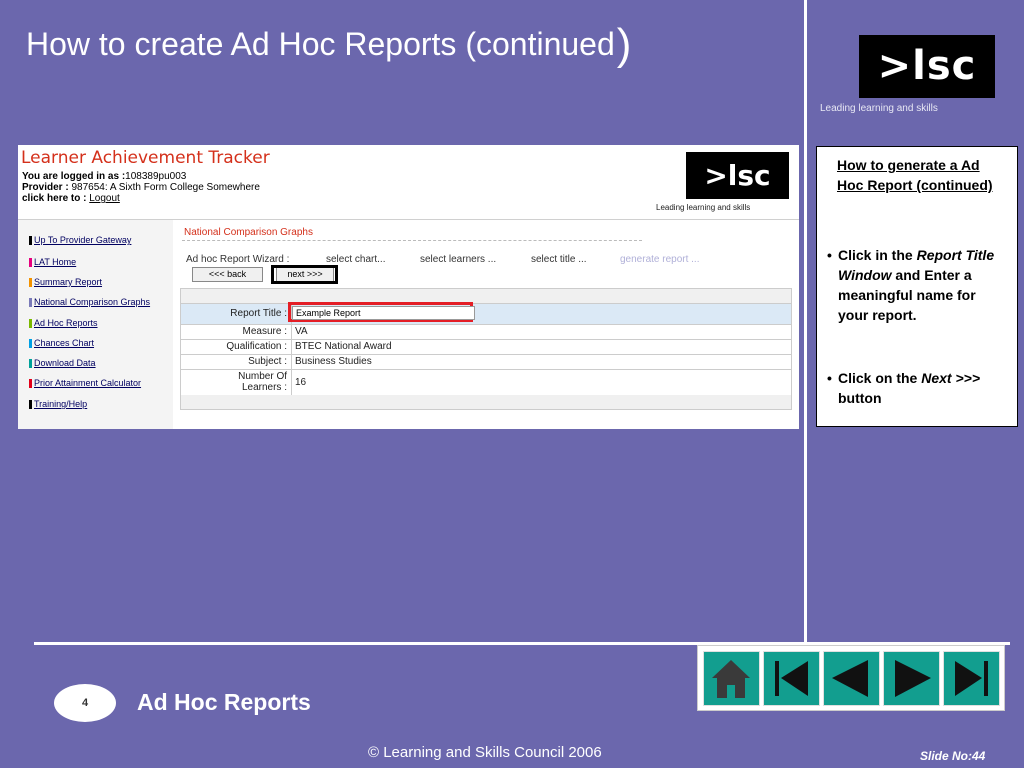 Image resolution: width=1024 pixels, height=768 pixels. I want to click on sidebar-item-label: Download Data, so click(65, 363).